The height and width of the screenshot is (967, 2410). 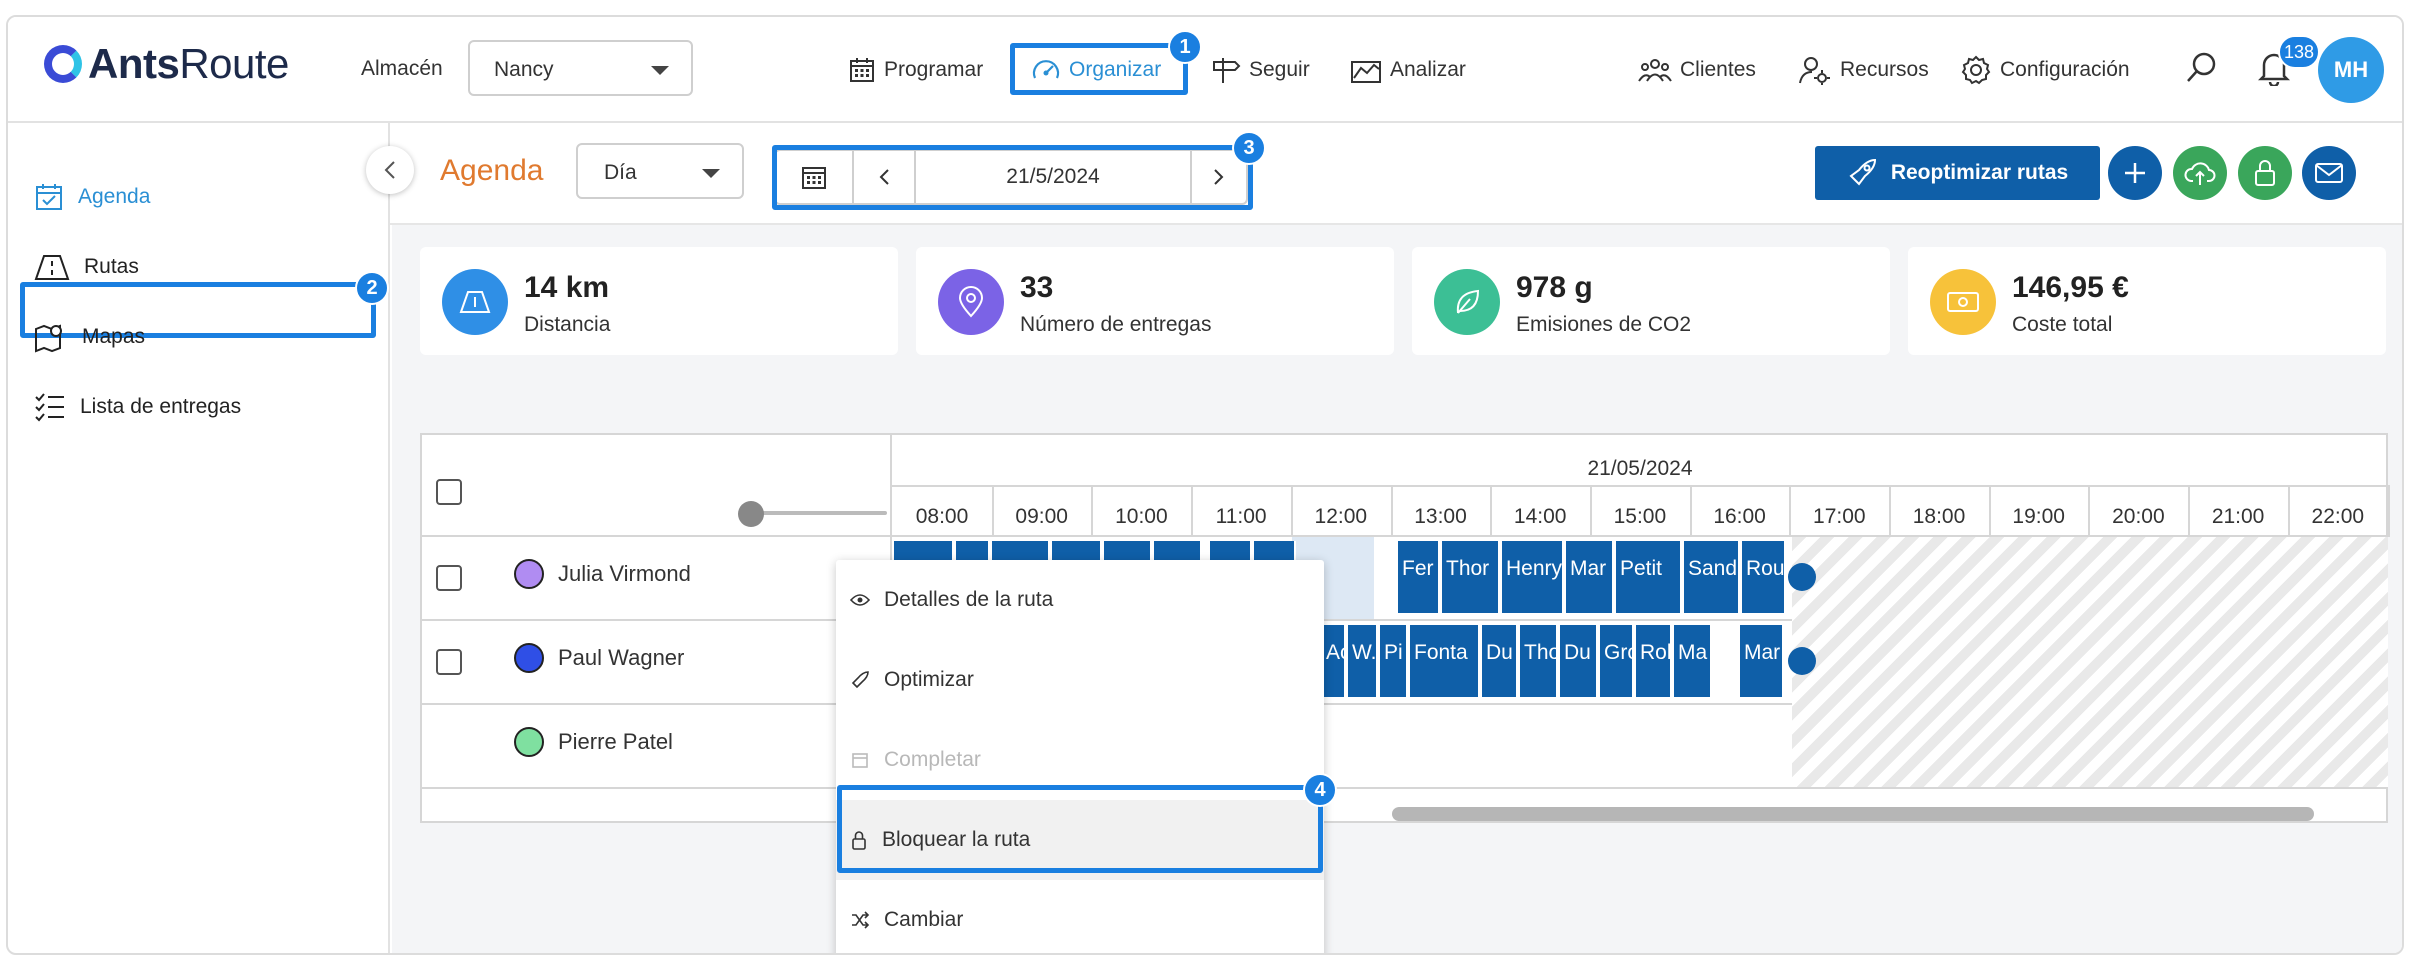 What do you see at coordinates (1041, 516) in the screenshot?
I see `hour-label: 09:00` at bounding box center [1041, 516].